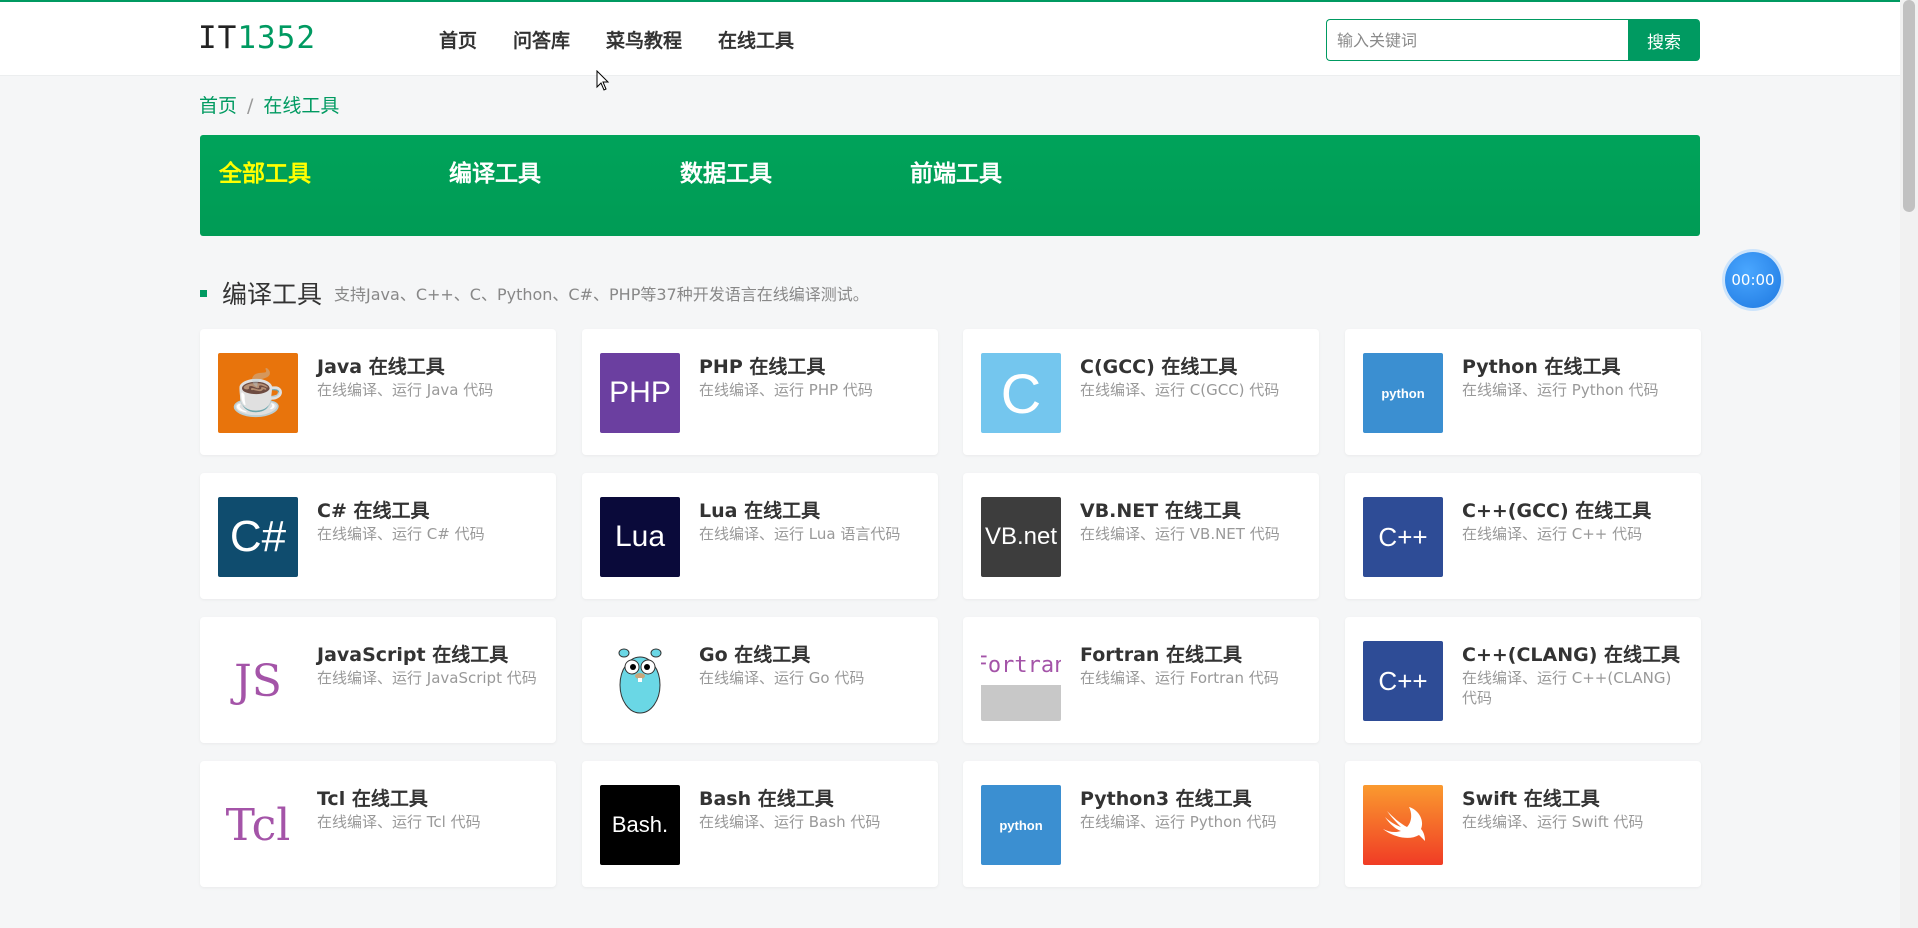 Image resolution: width=1918 pixels, height=928 pixels. What do you see at coordinates (258, 825) in the screenshot?
I see `tcl-icon: Tcl` at bounding box center [258, 825].